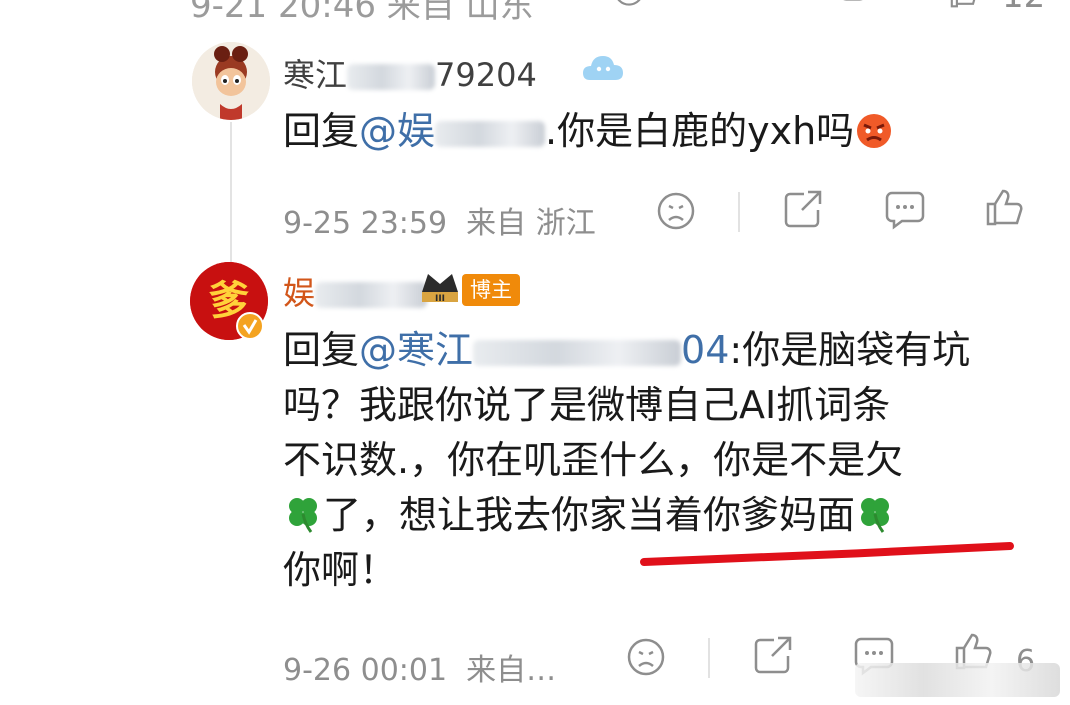 The height and width of the screenshot is (705, 1070). I want to click on red-underline-mark, so click(827, 554).